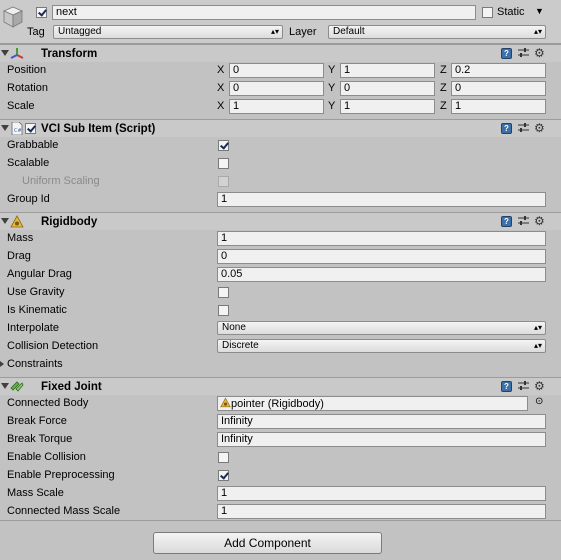  Describe the element at coordinates (276, 70) in the screenshot. I see `position-x-field: 0` at that location.